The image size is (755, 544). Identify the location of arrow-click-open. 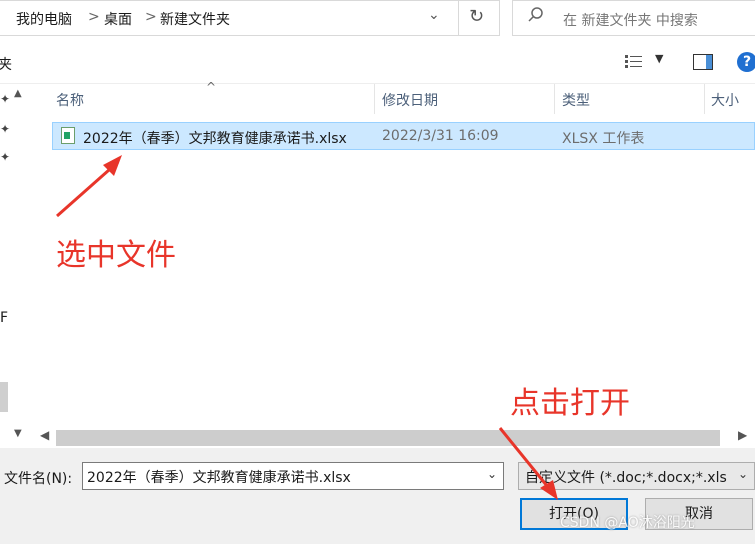
(528, 463).